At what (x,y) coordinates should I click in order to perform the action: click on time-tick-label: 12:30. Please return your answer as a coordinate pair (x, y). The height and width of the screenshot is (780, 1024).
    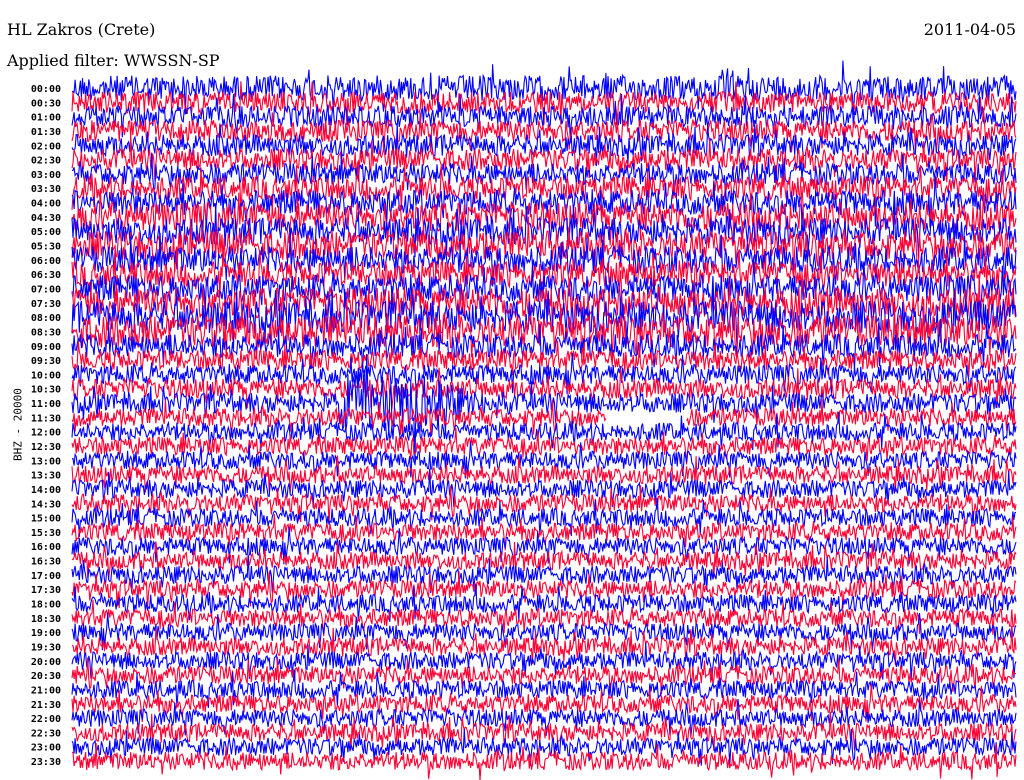
    Looking at the image, I should click on (46, 447).